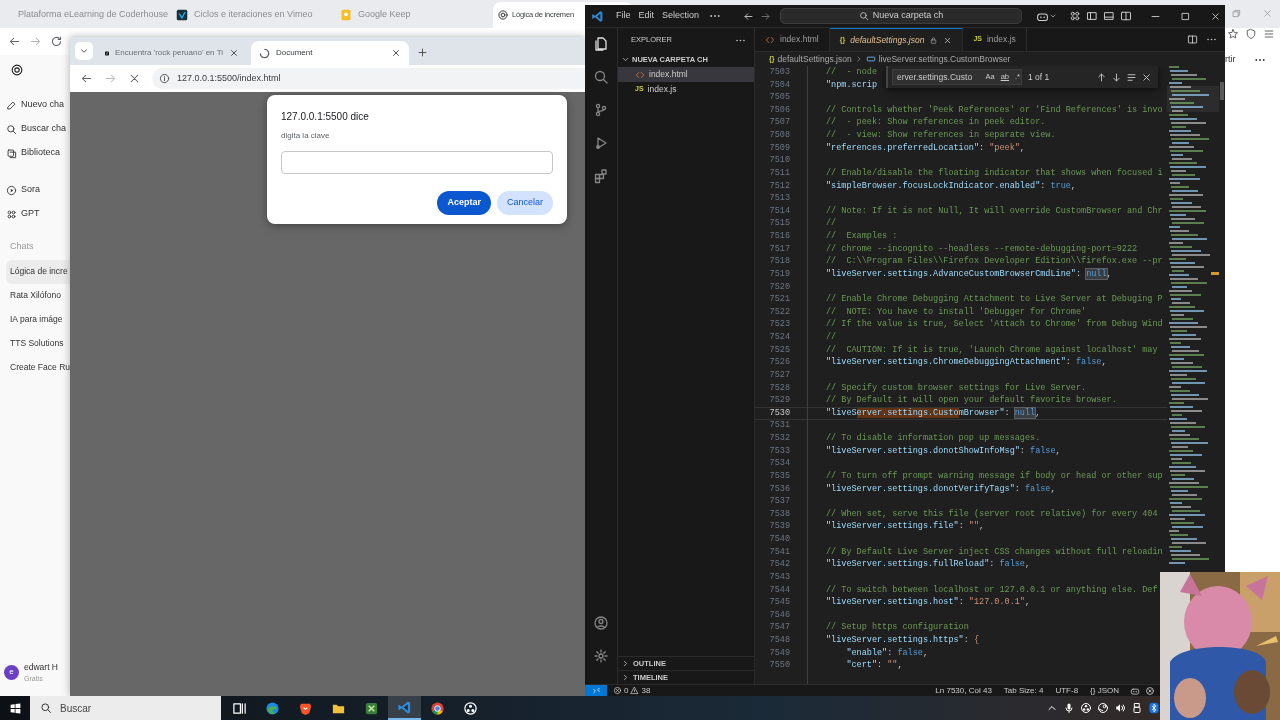  Describe the element at coordinates (1092, 16) in the screenshot. I see `sidebar-layout-icon` at that location.